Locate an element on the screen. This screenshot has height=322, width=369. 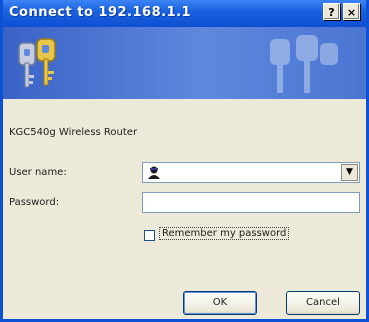
title-bar: Connect to 192.168.1.1 ? × is located at coordinates (184, 13).